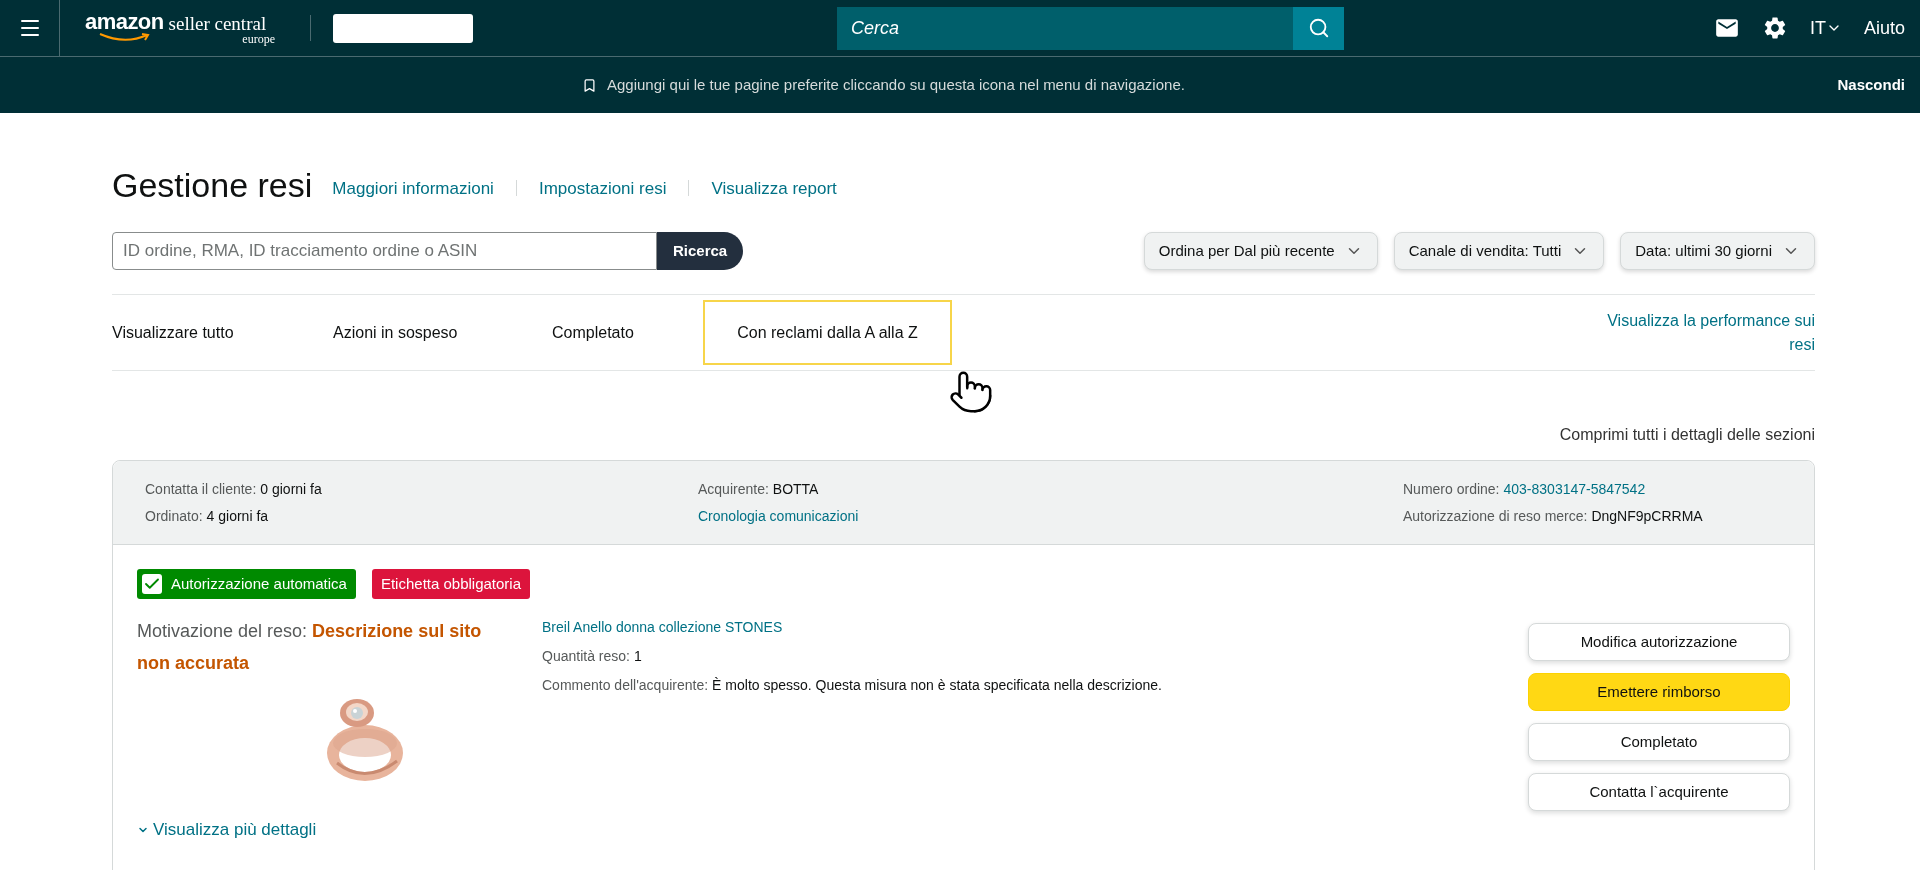 This screenshot has width=1920, height=870. What do you see at coordinates (310, 647) in the screenshot?
I see `return-reason: Motivazione del reso: Descrizione sul sito non accurata` at bounding box center [310, 647].